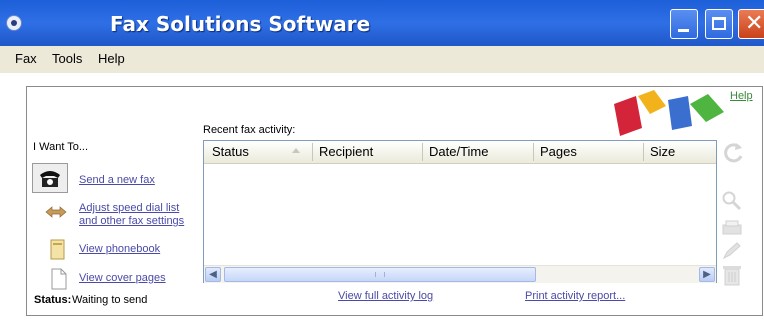  I want to click on scroll-left-icon: ◀, so click(213, 274).